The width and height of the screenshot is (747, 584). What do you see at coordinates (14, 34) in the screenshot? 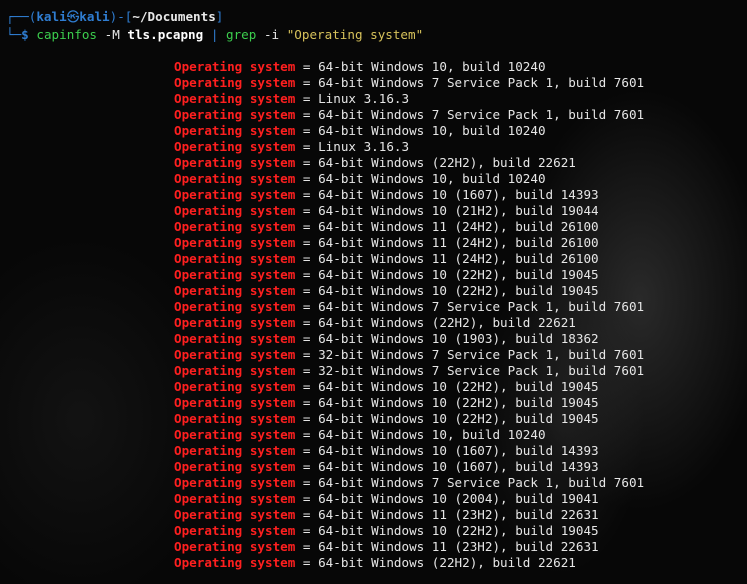
I see `prompt-cmd-prefix: └─` at bounding box center [14, 34].